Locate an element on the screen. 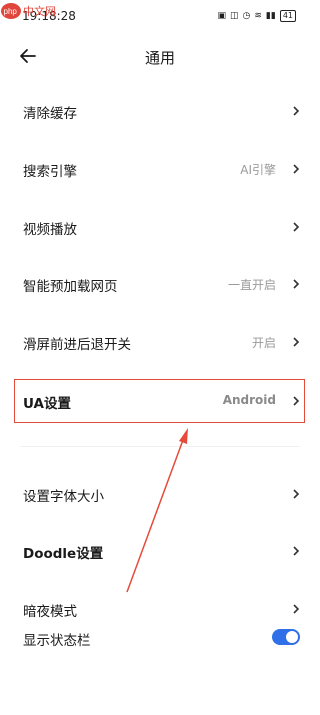 The width and height of the screenshot is (320, 715). row-font-size: 设置字体大小 is located at coordinates (160, 494).